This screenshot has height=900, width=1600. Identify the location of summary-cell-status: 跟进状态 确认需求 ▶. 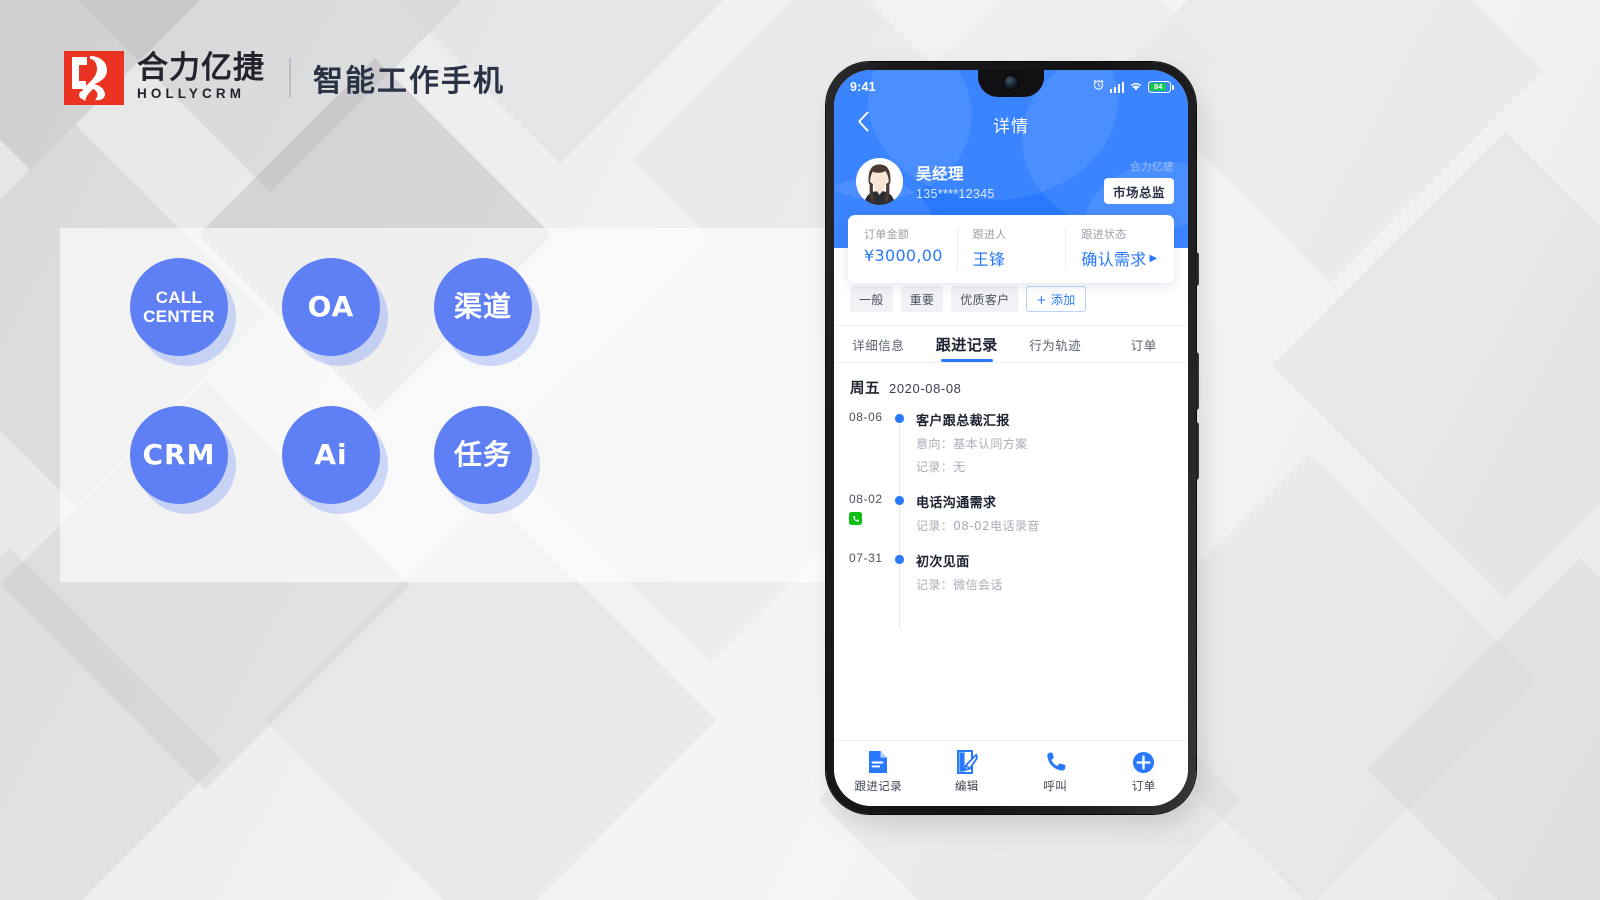
(1119, 249).